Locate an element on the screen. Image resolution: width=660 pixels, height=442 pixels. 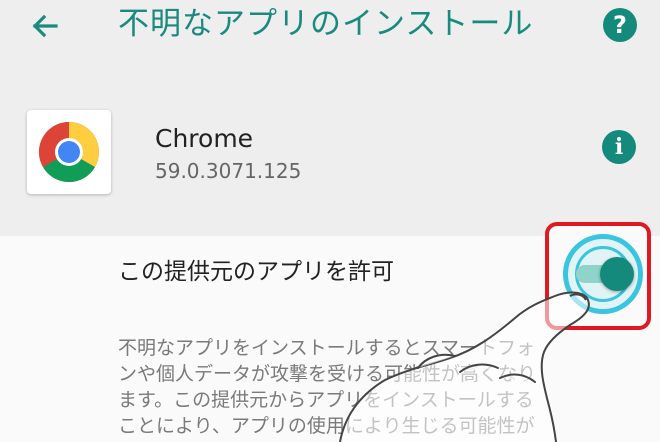
info-icon: i is located at coordinates (619, 147).